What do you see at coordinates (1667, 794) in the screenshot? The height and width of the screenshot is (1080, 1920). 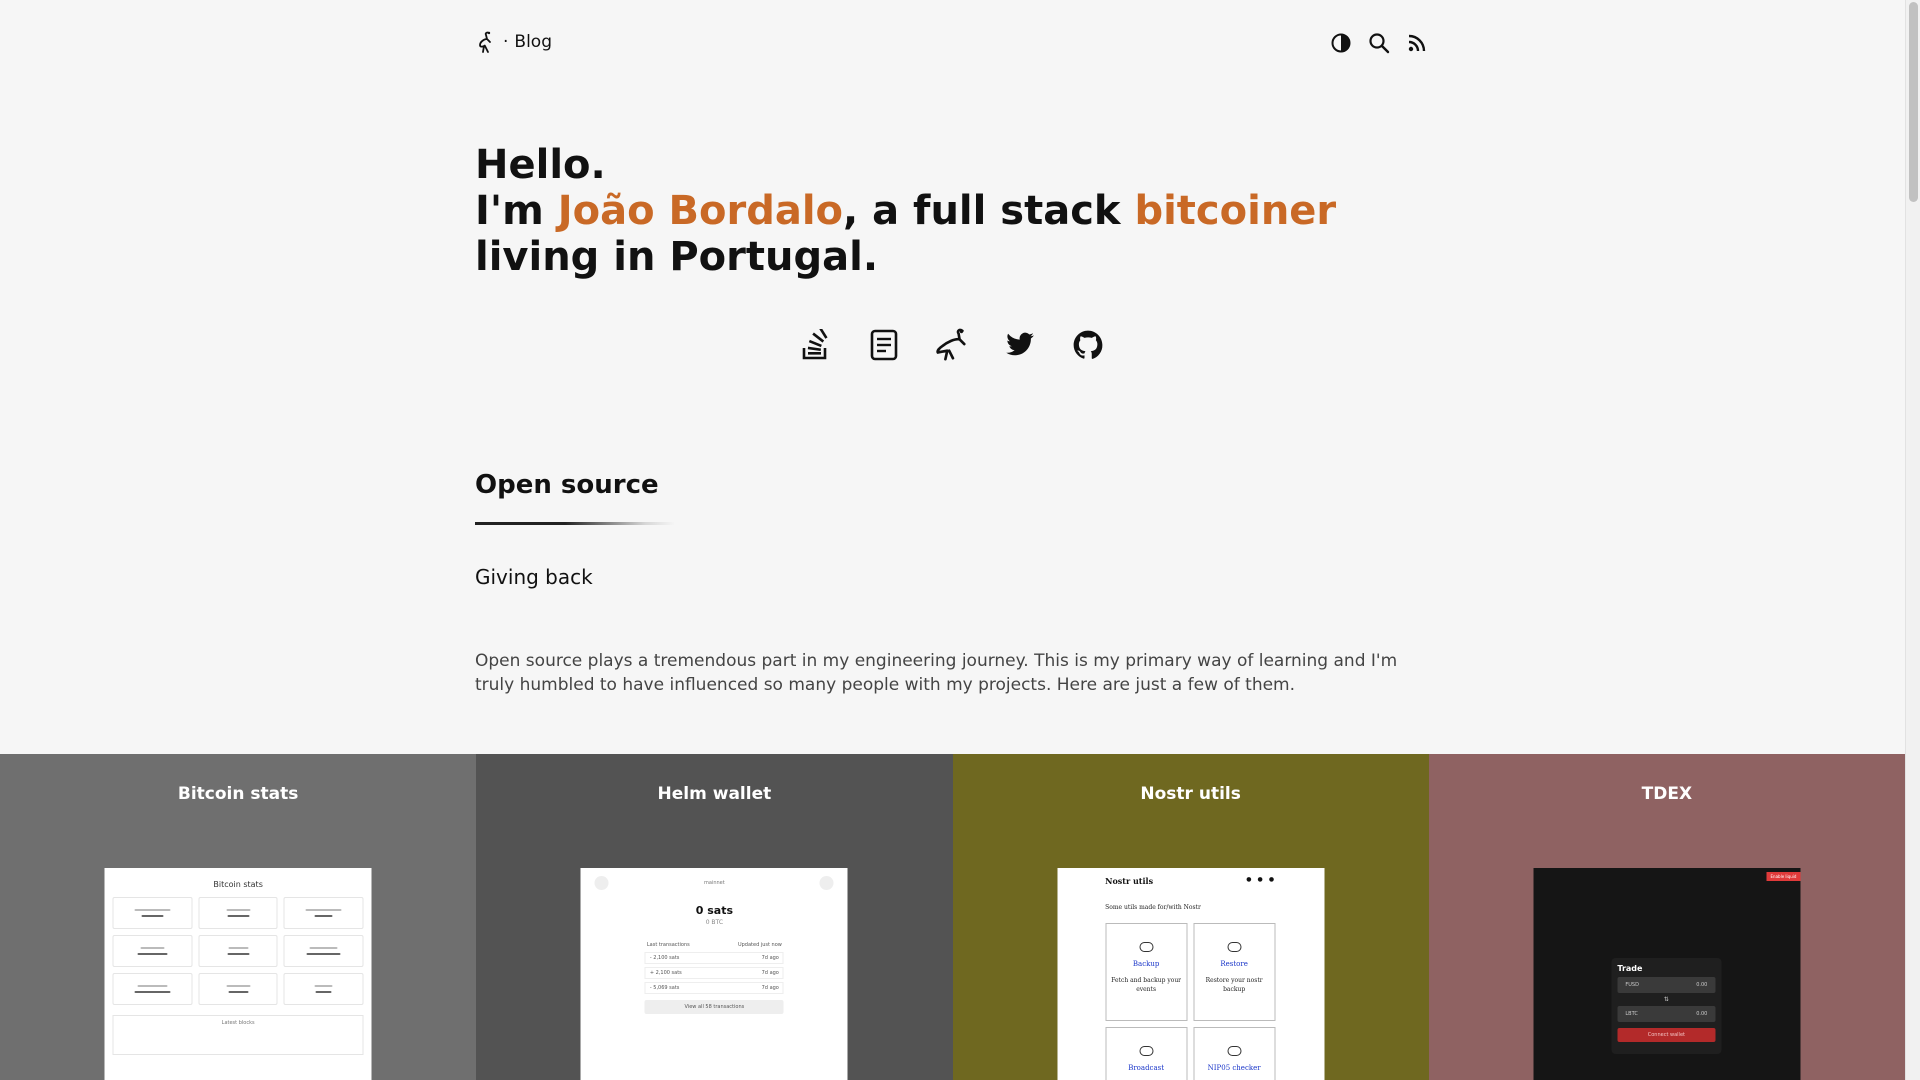 I see `project-title: TDEX` at bounding box center [1667, 794].